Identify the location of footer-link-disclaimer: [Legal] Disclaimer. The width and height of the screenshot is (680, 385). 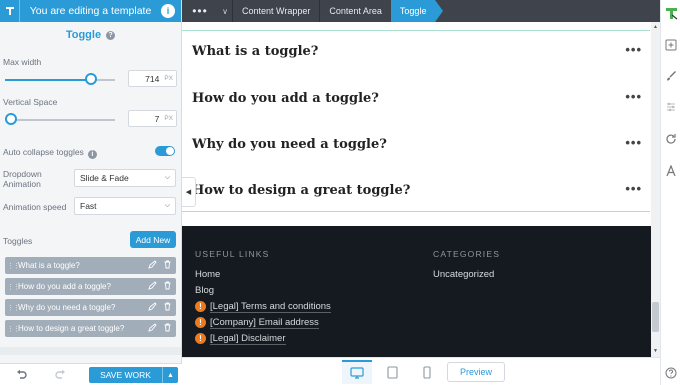
(248, 339).